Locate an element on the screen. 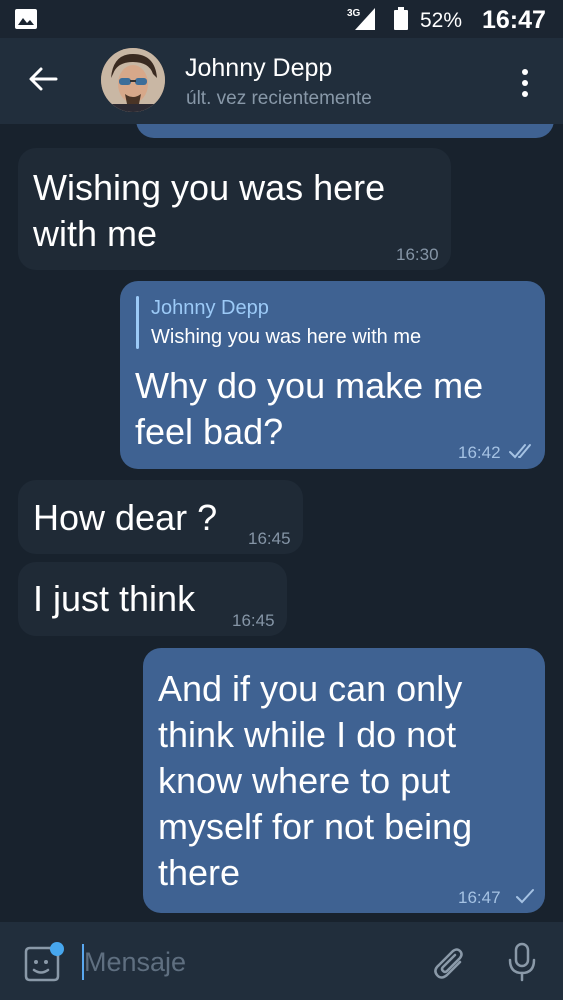 The width and height of the screenshot is (563, 1000). message-time: 16:42 is located at coordinates (479, 452).